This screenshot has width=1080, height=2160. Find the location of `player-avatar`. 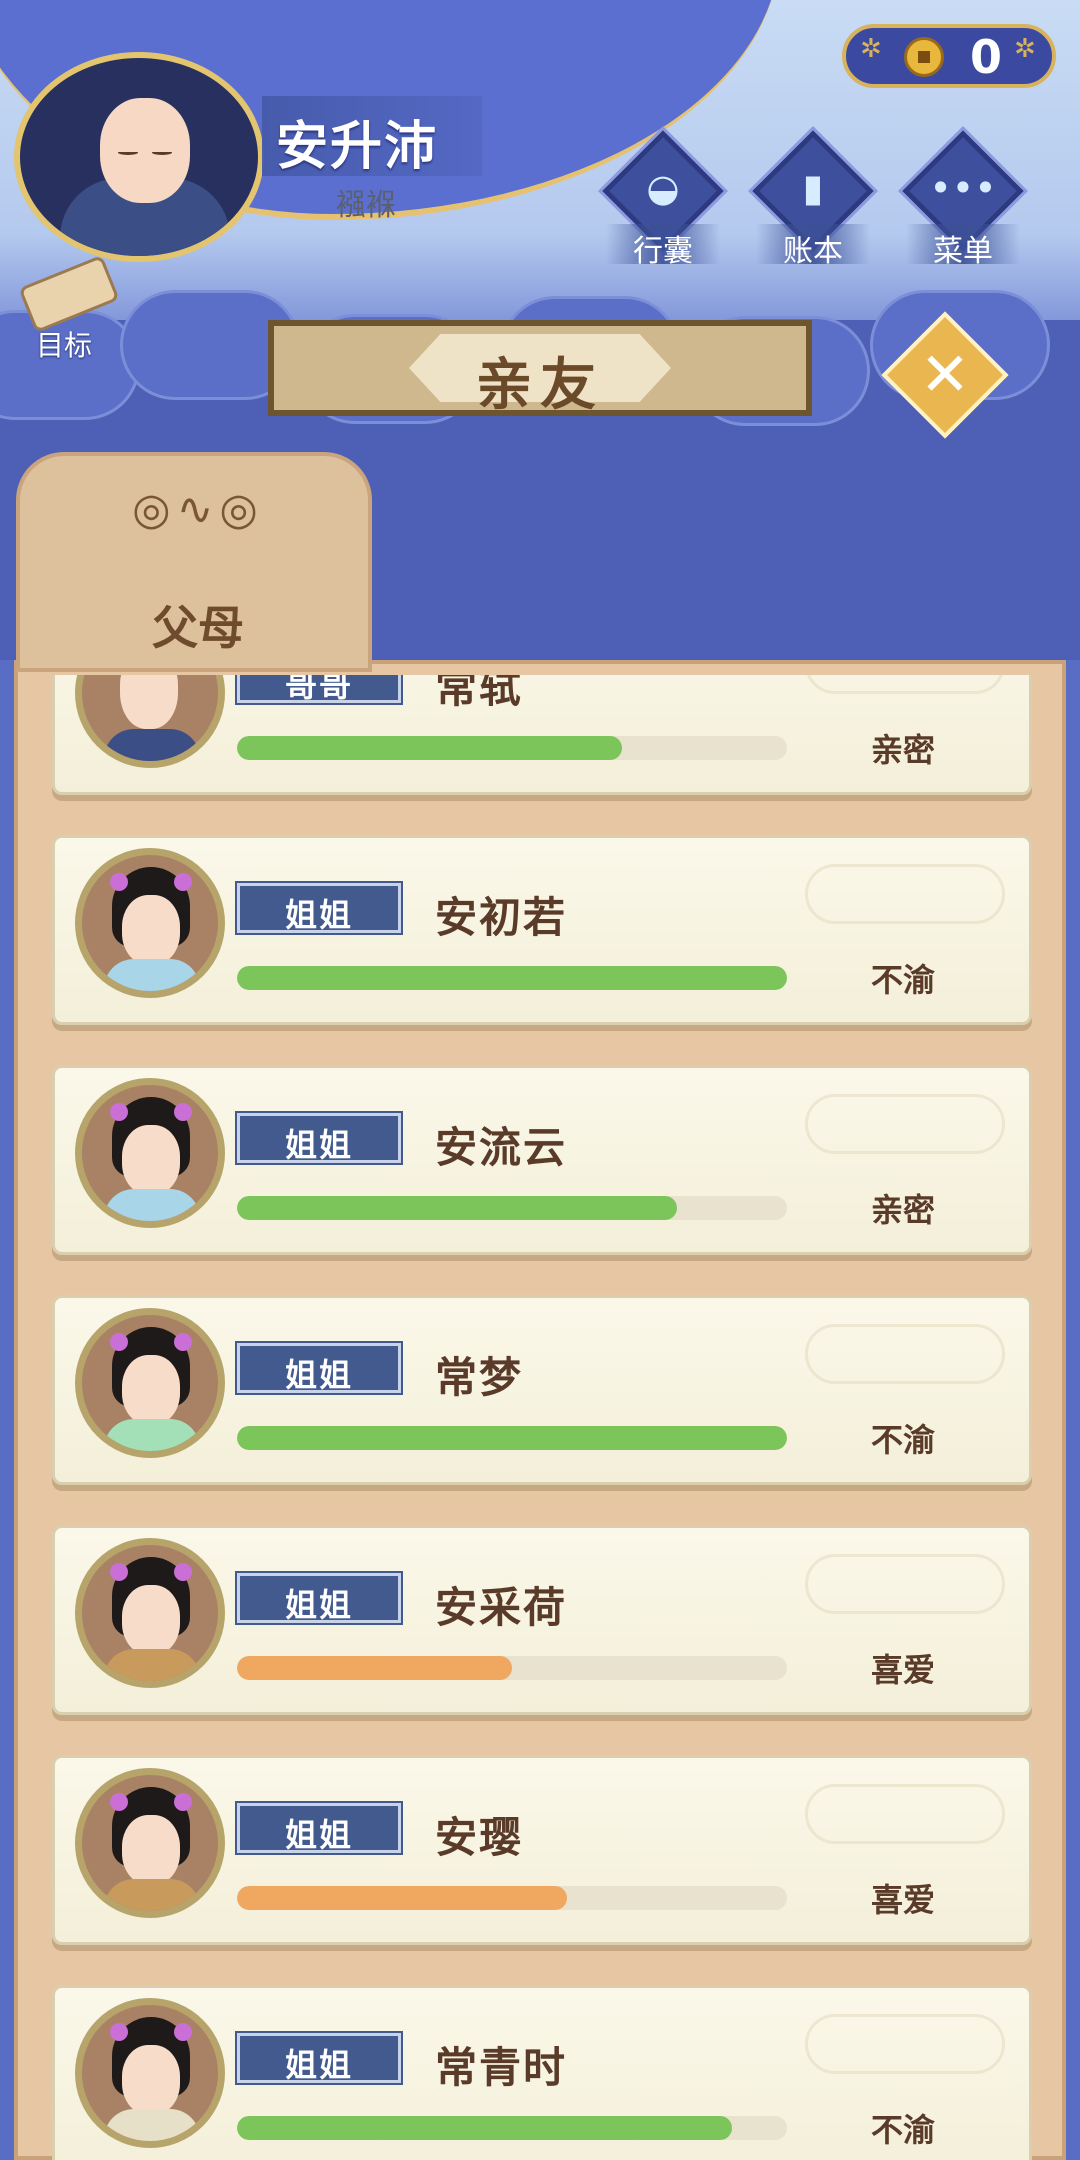

player-avatar is located at coordinates (139, 157).